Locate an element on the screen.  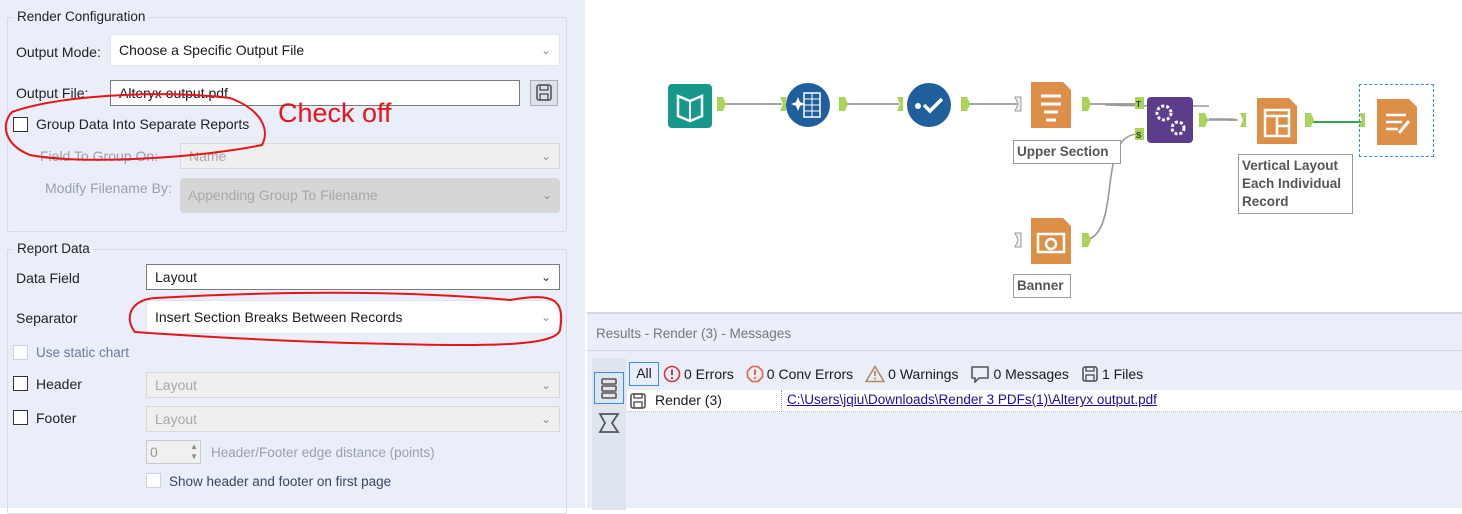
show-first-page-checkbox is located at coordinates (153, 480).